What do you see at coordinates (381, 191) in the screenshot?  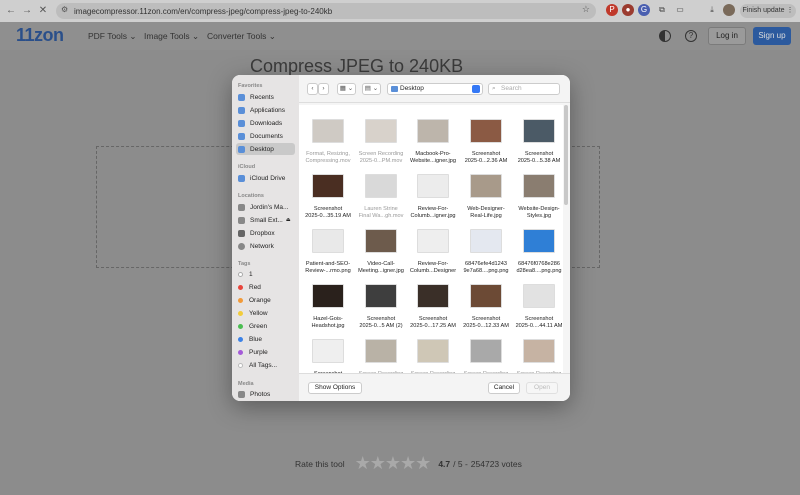 I see `file-item: Lauren Strine Final Wa...gh.mov` at bounding box center [381, 191].